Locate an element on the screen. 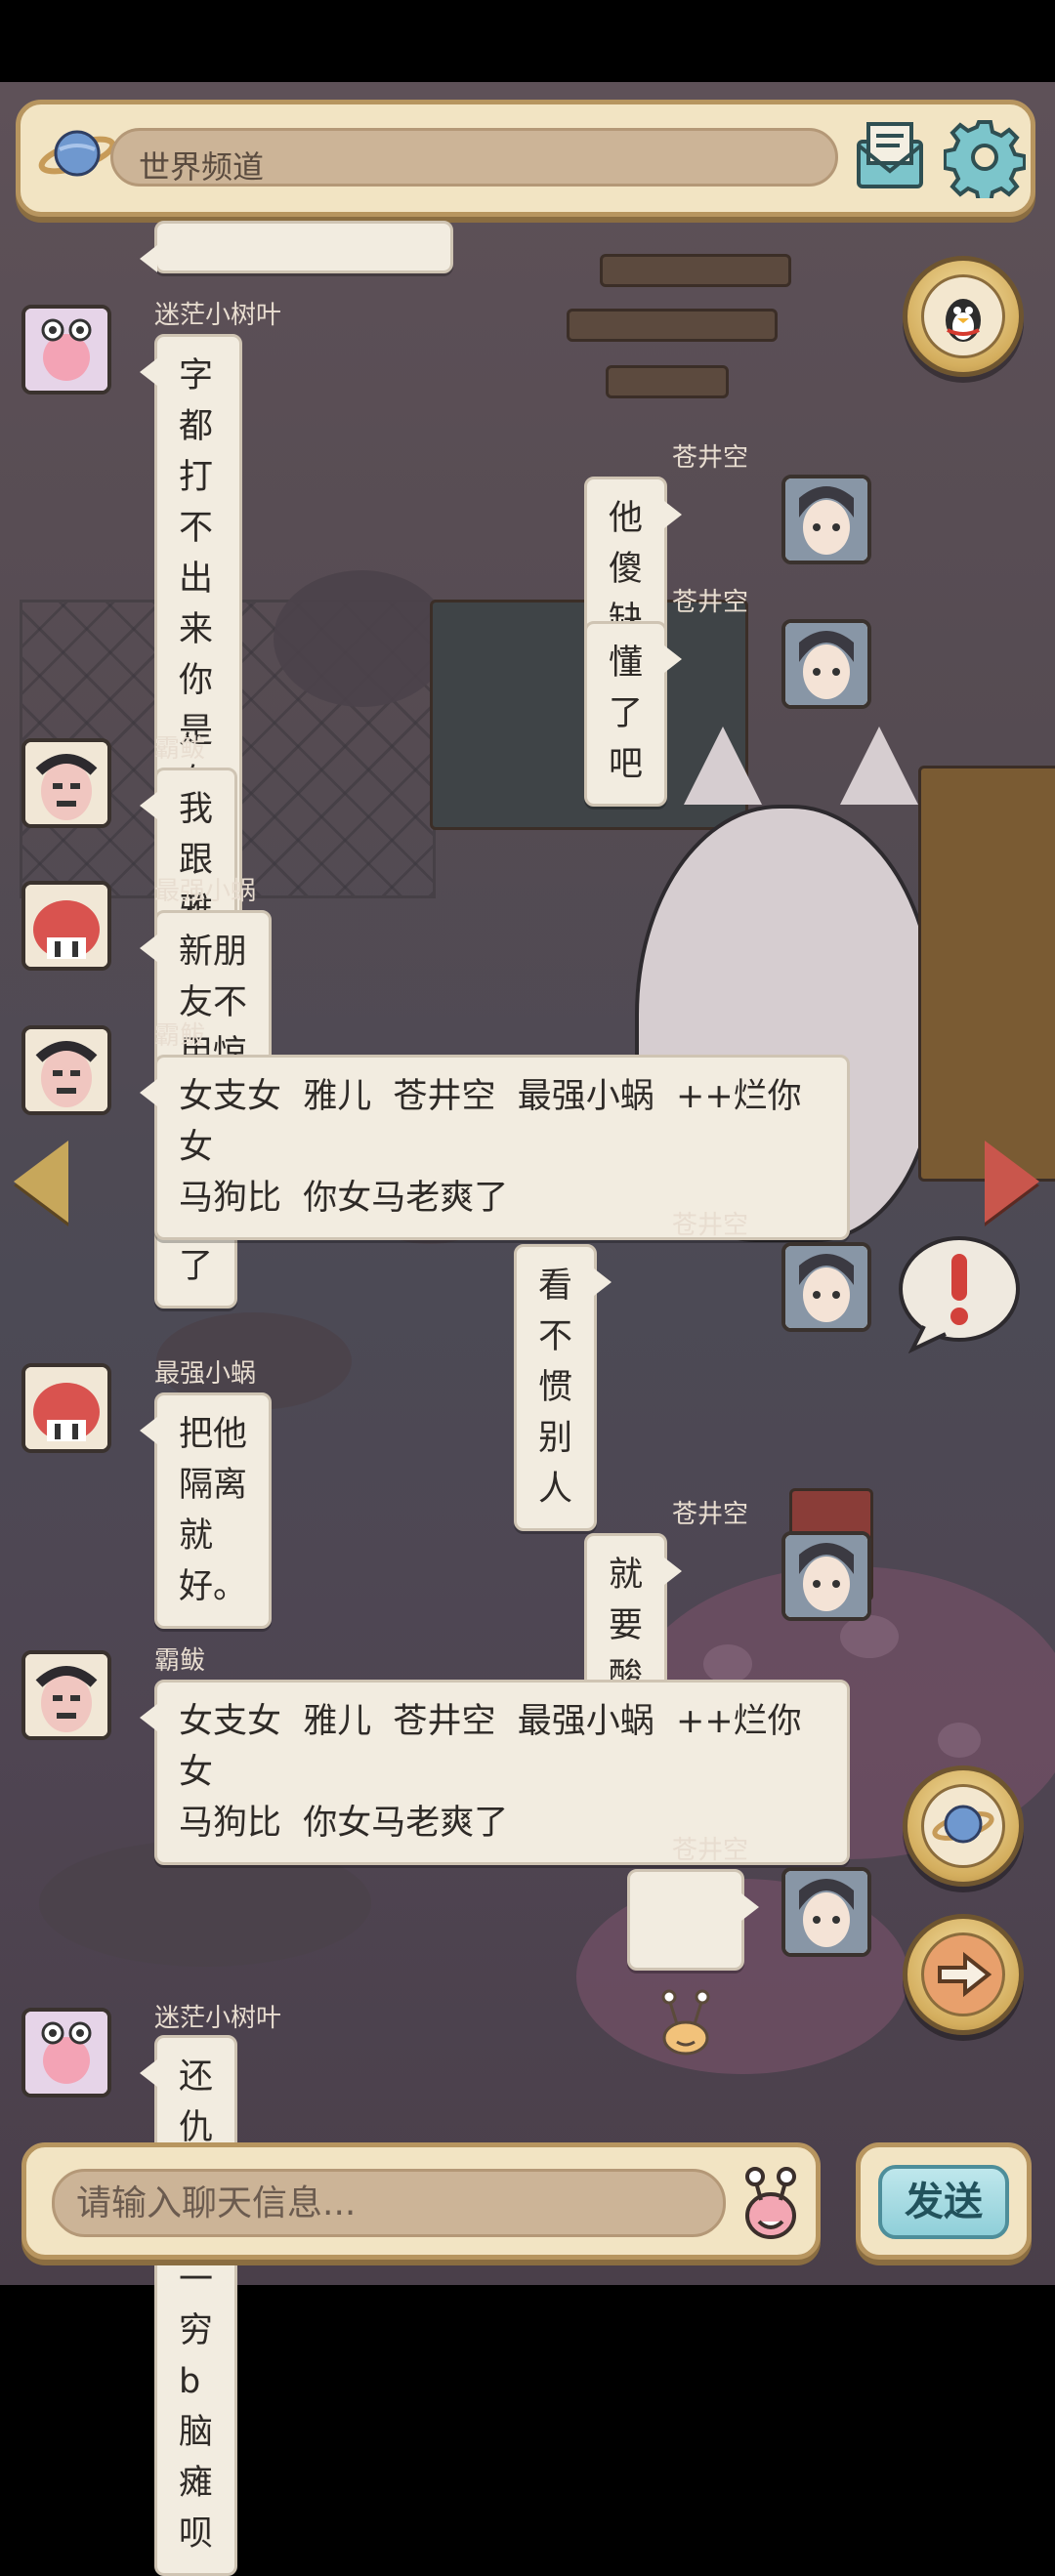  forward-arrow-button is located at coordinates (963, 1974).